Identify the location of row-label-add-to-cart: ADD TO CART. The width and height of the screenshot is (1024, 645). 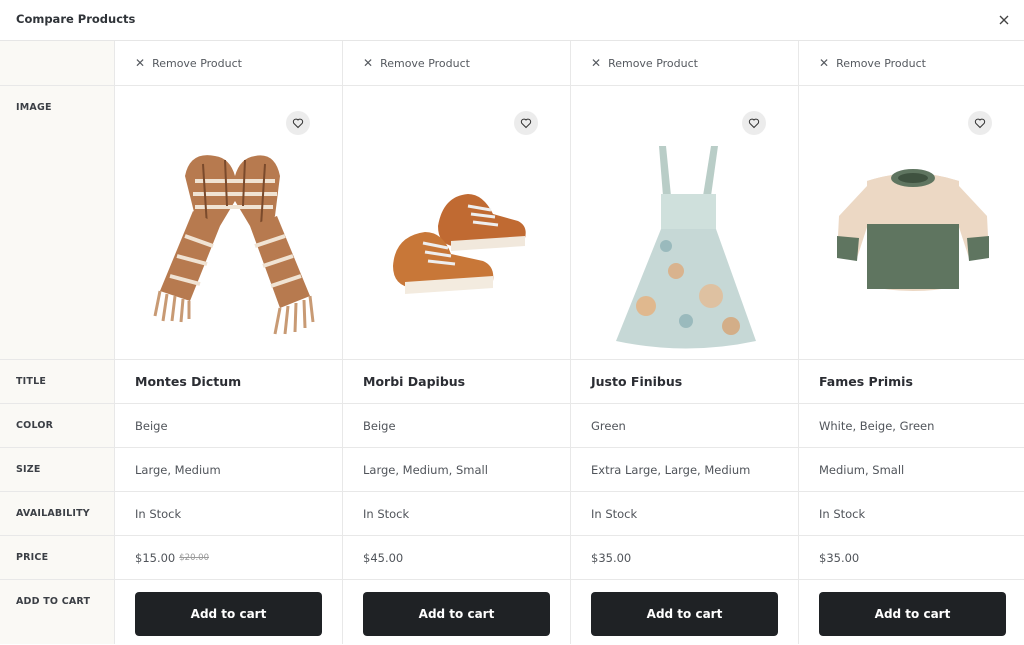
(57, 612).